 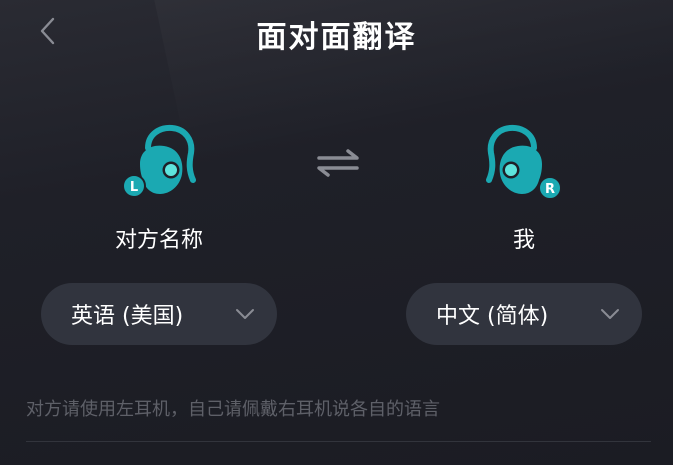 I want to click on right-language-value: 中文 (简体), so click(x=492, y=316).